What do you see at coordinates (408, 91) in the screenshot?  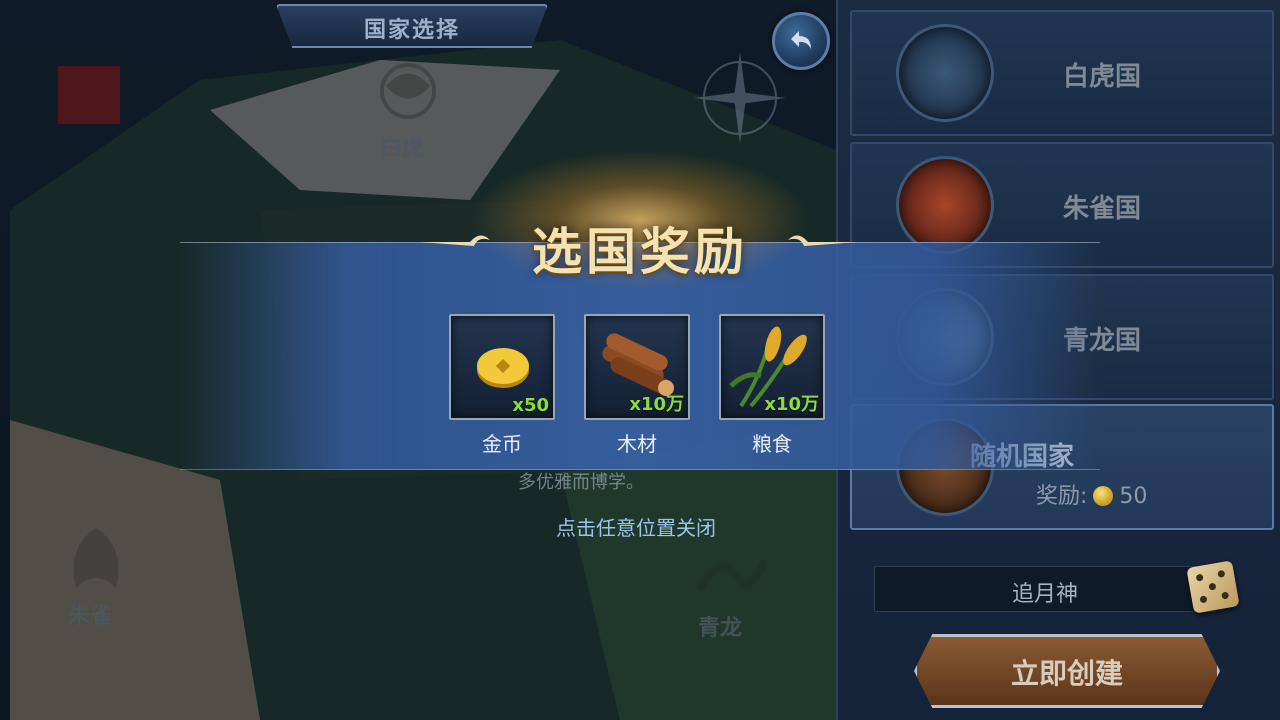 I see `white-tiger-emblem-icon` at bounding box center [408, 91].